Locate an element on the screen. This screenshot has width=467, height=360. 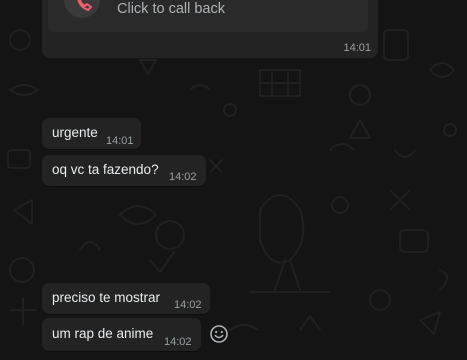
message-text: um rap de anime is located at coordinates (103, 333).